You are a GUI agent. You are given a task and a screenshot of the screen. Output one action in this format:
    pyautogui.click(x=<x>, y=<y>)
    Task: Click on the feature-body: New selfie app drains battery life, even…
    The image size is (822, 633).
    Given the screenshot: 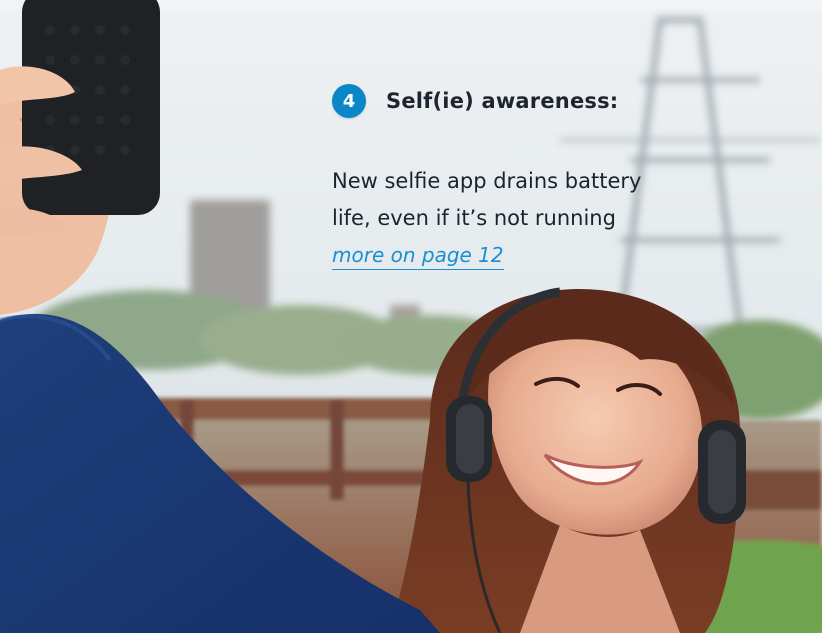 What is the action you would take?
    pyautogui.click(x=552, y=218)
    